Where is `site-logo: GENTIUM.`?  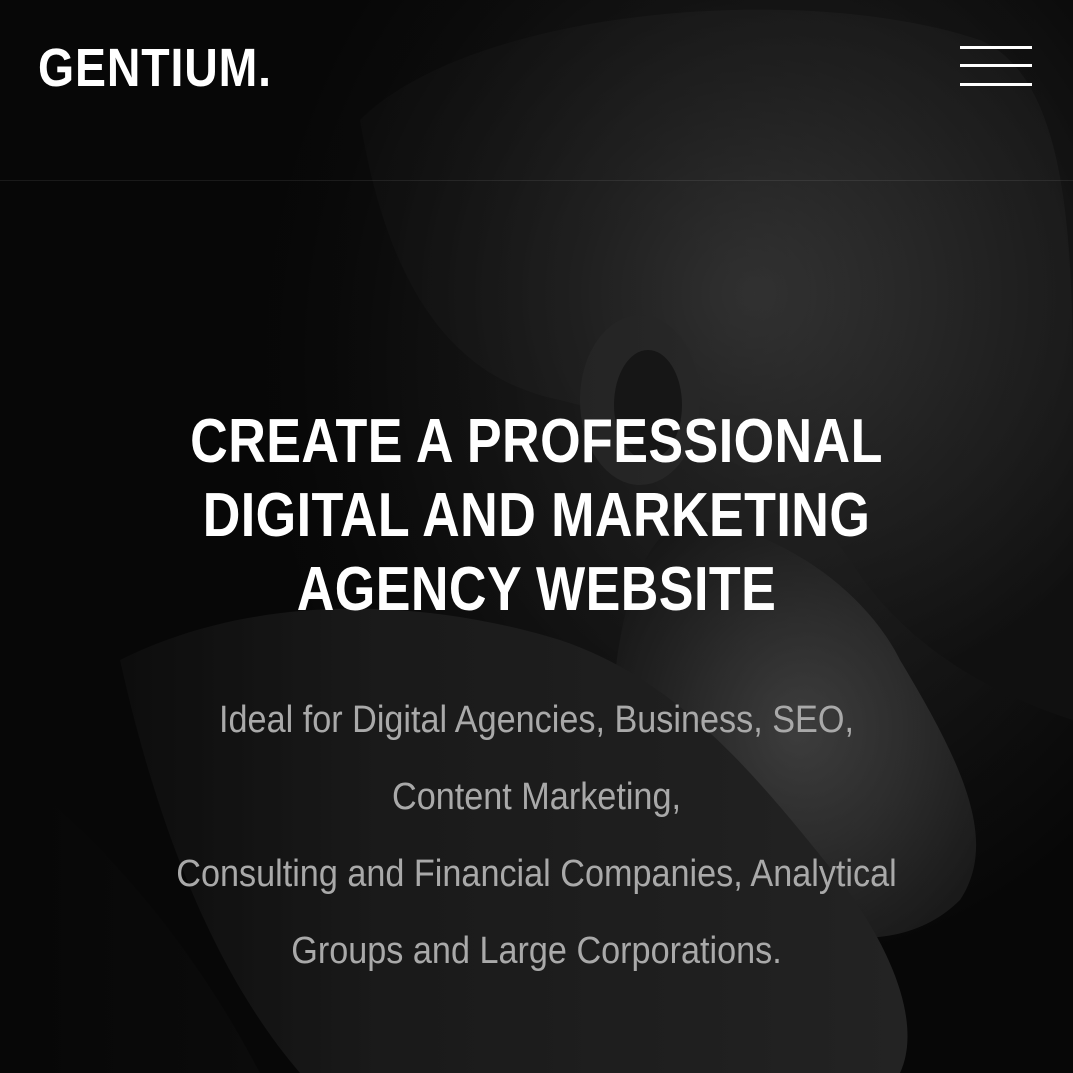 site-logo: GENTIUM. is located at coordinates (155, 68).